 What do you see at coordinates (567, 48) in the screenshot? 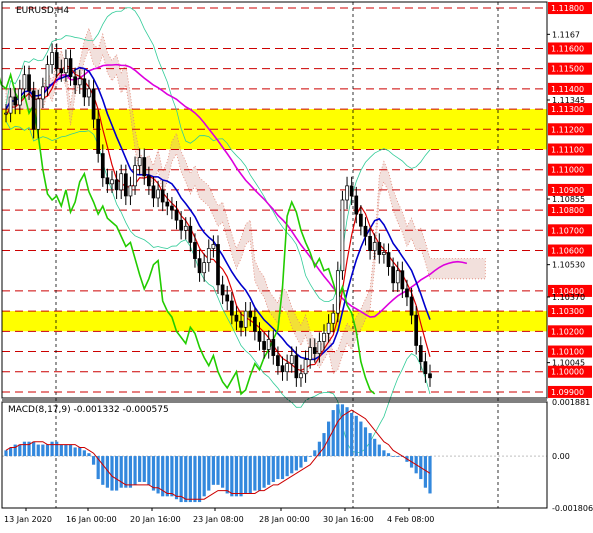
I see `price-level-label: 1.11600` at bounding box center [567, 48].